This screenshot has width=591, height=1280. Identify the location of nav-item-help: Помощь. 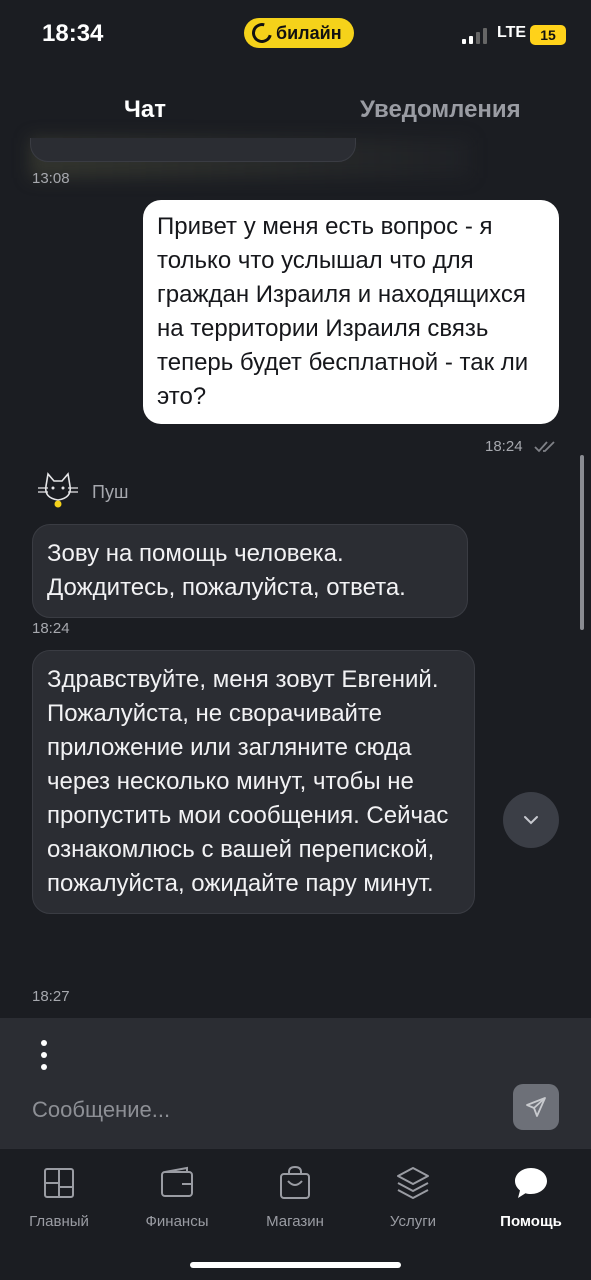
(531, 1196).